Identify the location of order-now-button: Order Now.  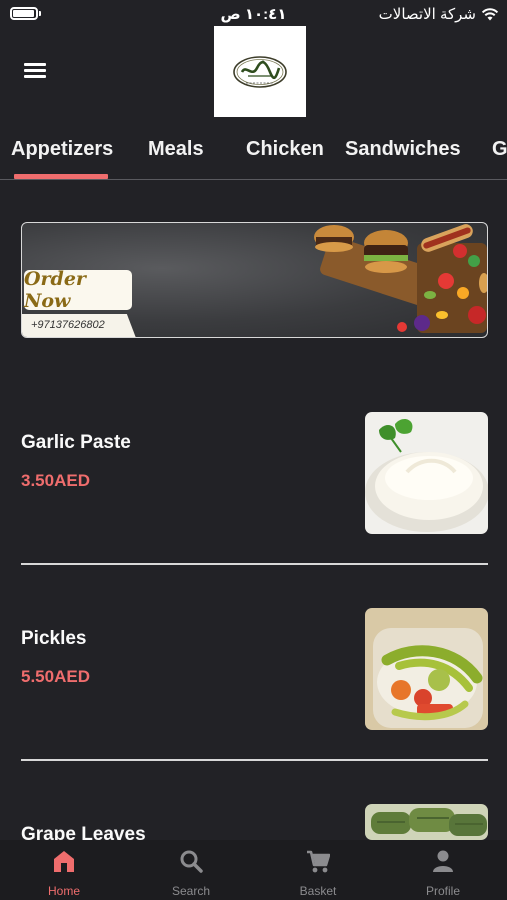
(78, 290).